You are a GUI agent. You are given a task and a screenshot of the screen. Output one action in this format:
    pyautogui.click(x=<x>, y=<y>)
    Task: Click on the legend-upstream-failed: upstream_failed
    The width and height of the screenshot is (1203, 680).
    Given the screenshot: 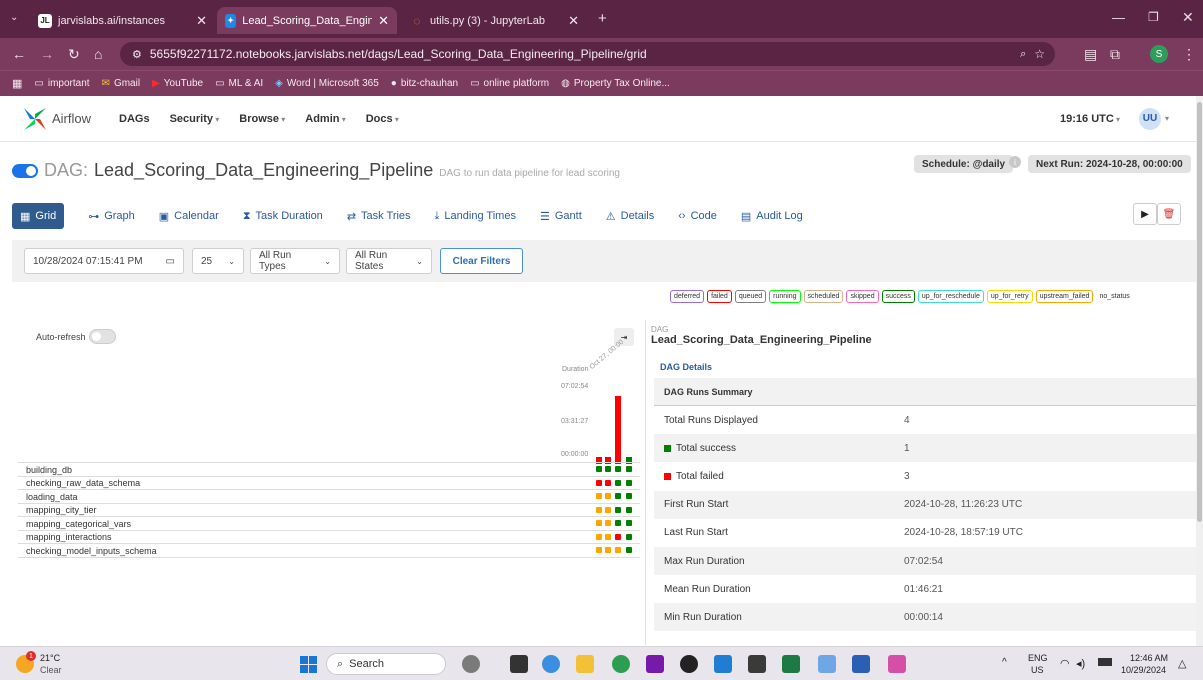 What is the action you would take?
    pyautogui.click(x=1064, y=296)
    